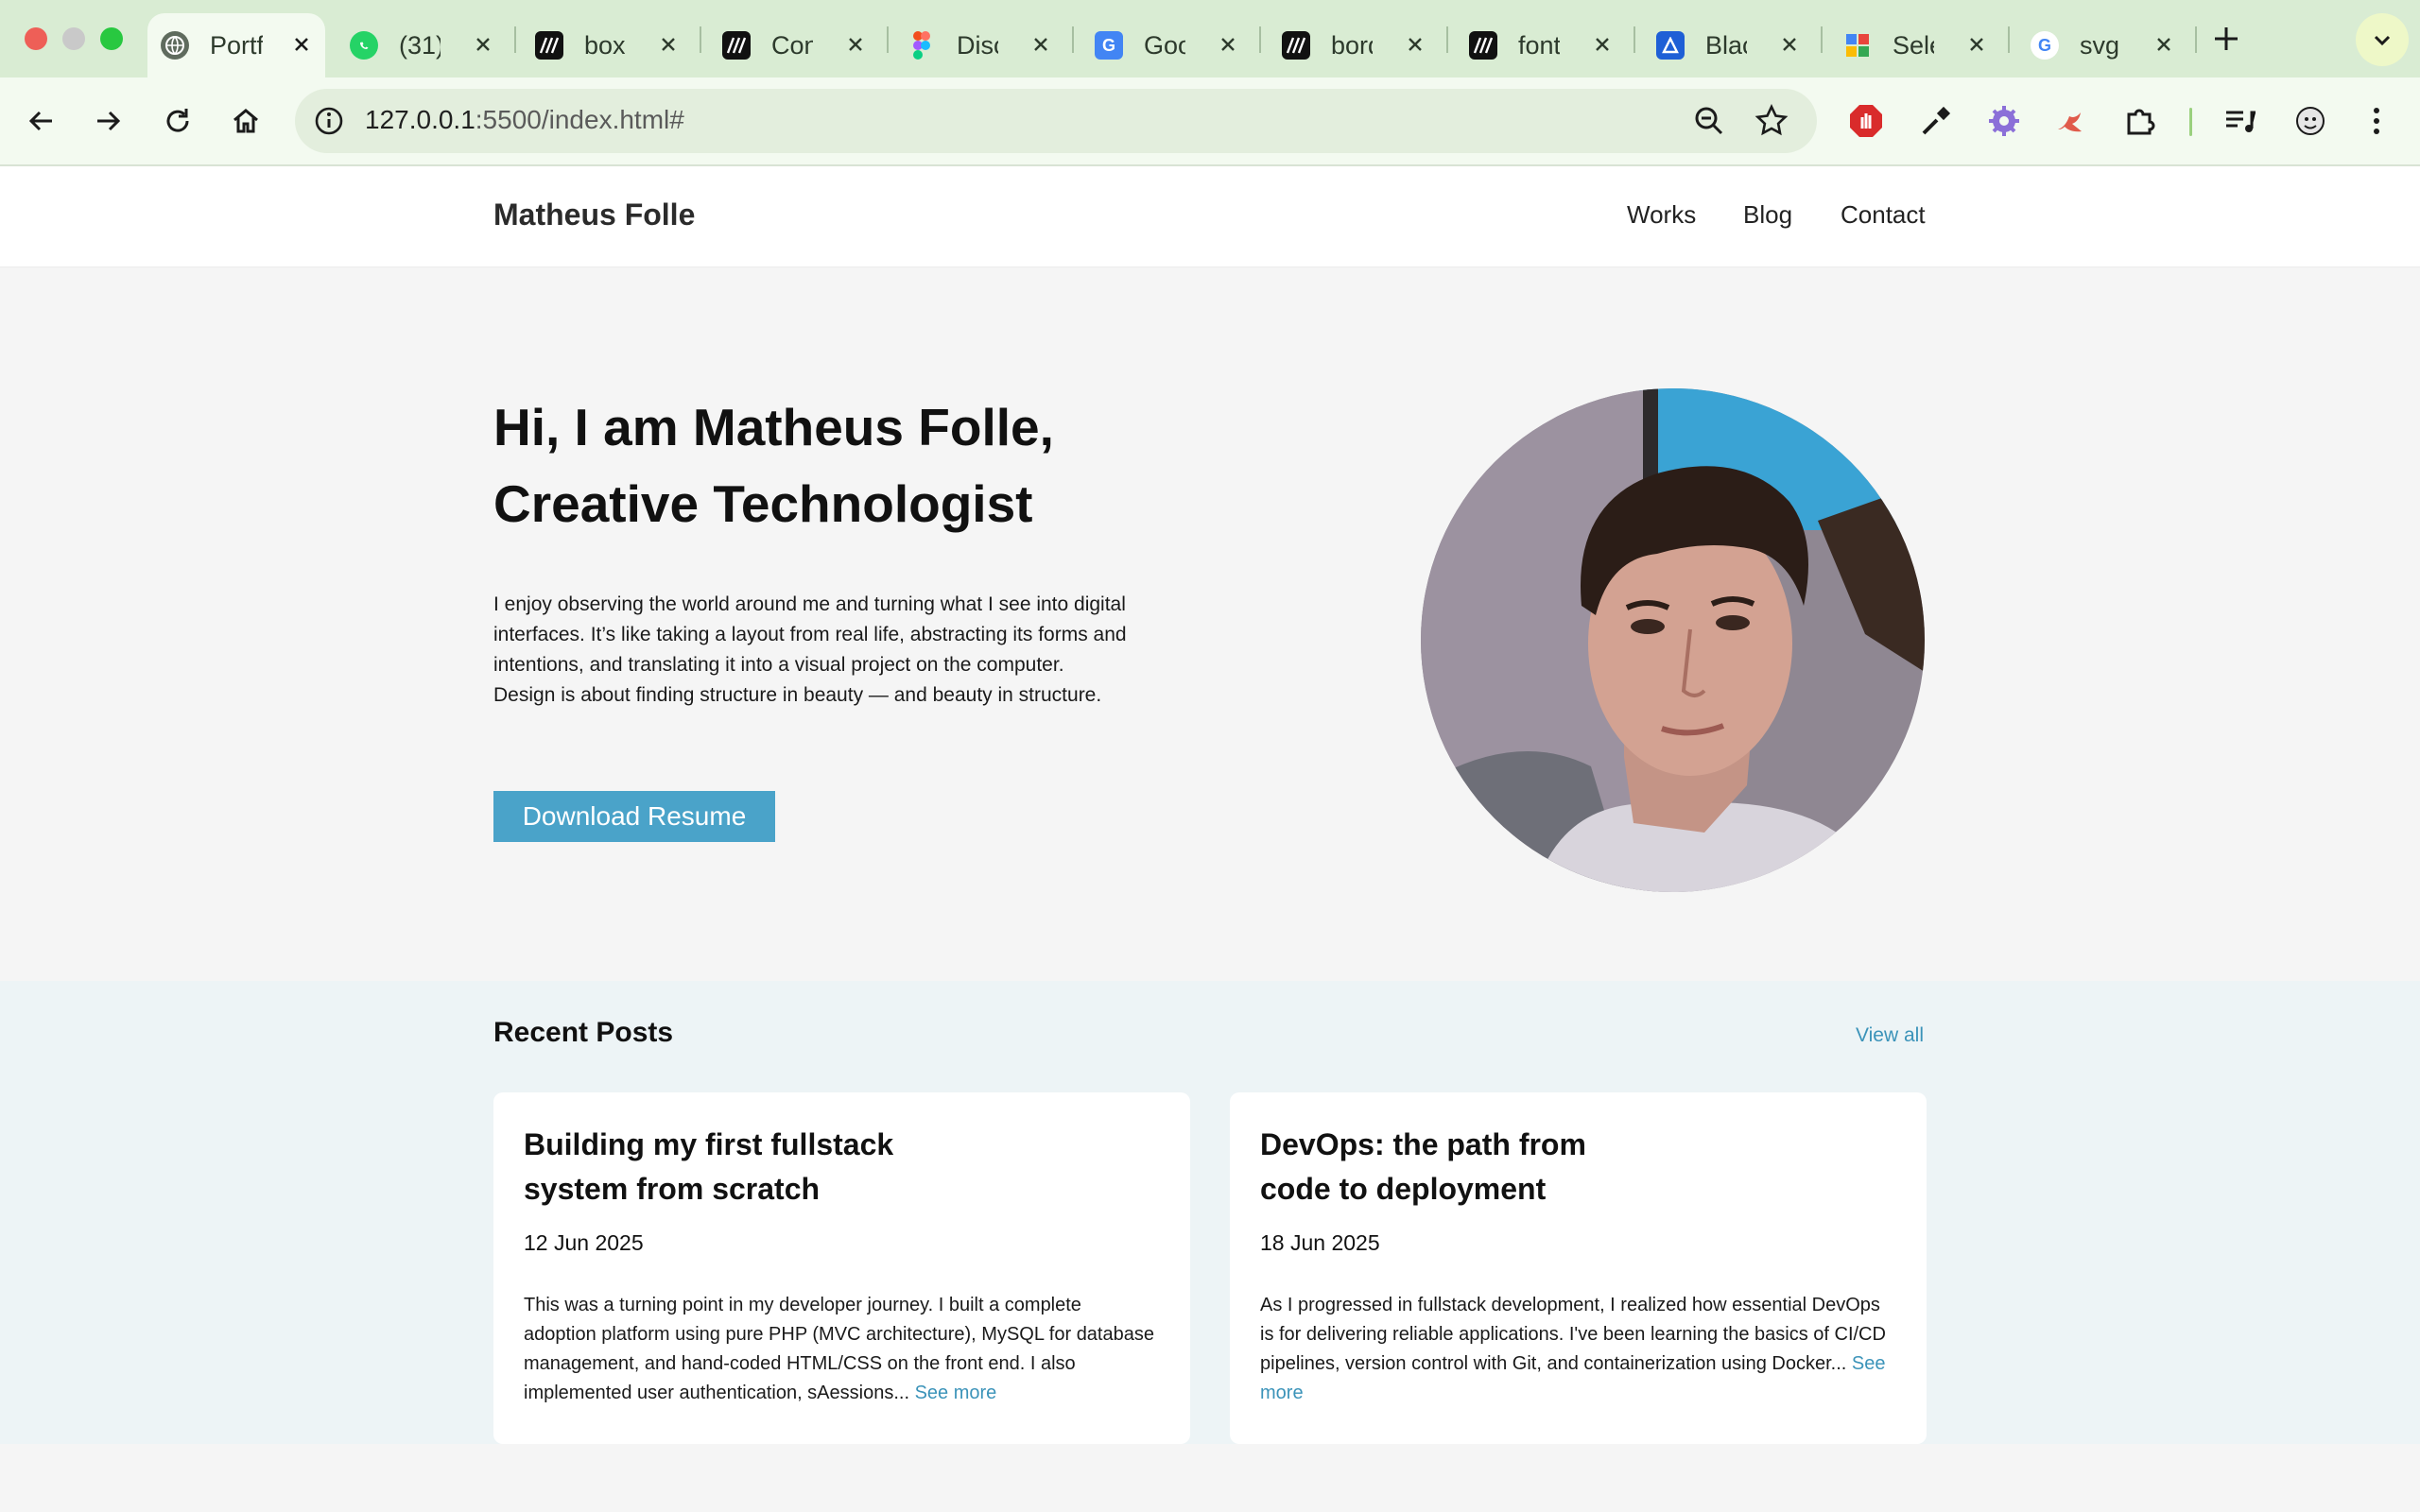 This screenshot has width=2420, height=1512. What do you see at coordinates (73, 38) in the screenshot?
I see `minimize-window-button` at bounding box center [73, 38].